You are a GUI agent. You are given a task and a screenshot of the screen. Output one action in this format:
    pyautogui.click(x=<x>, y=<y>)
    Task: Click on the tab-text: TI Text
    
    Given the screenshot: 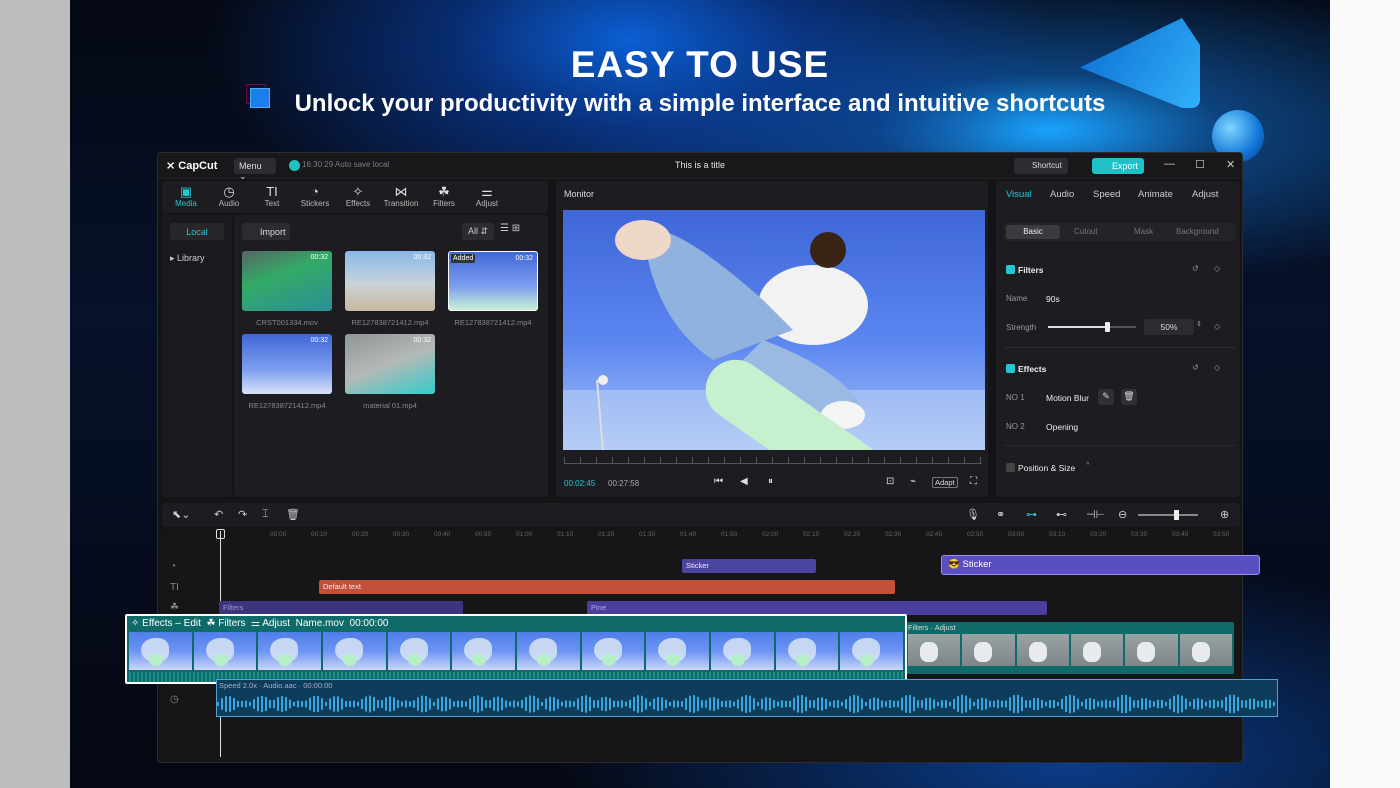 What is the action you would take?
    pyautogui.click(x=272, y=196)
    